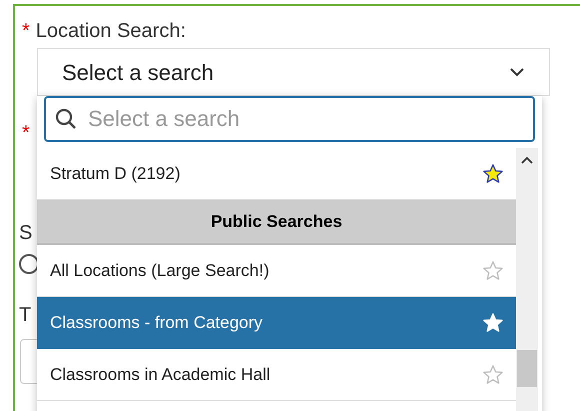 The height and width of the screenshot is (411, 580). Describe the element at coordinates (527, 160) in the screenshot. I see `scroll-up-icon` at that location.